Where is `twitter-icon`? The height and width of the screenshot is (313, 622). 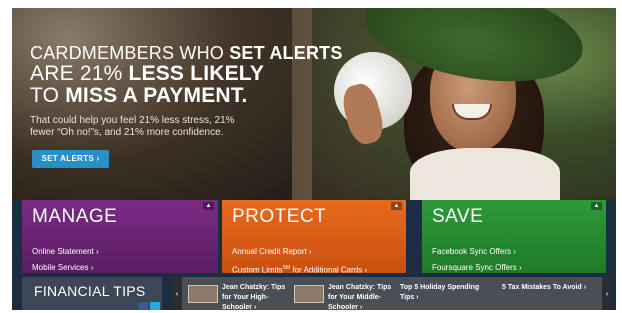 twitter-icon is located at coordinates (155, 306).